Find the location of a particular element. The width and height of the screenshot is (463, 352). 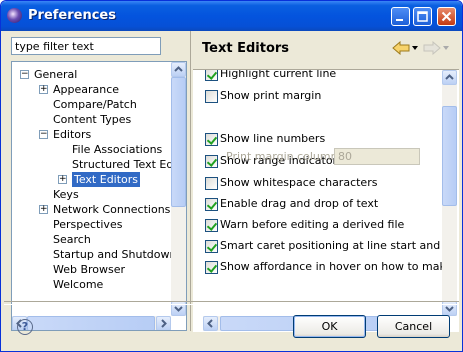

tree-scroll-right-button is located at coordinates (163, 323).